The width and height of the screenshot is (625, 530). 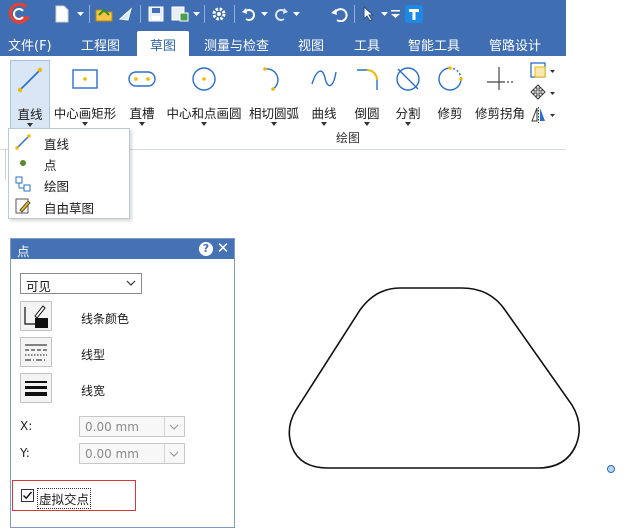 What do you see at coordinates (23, 184) in the screenshot?
I see `sketch-icon` at bounding box center [23, 184].